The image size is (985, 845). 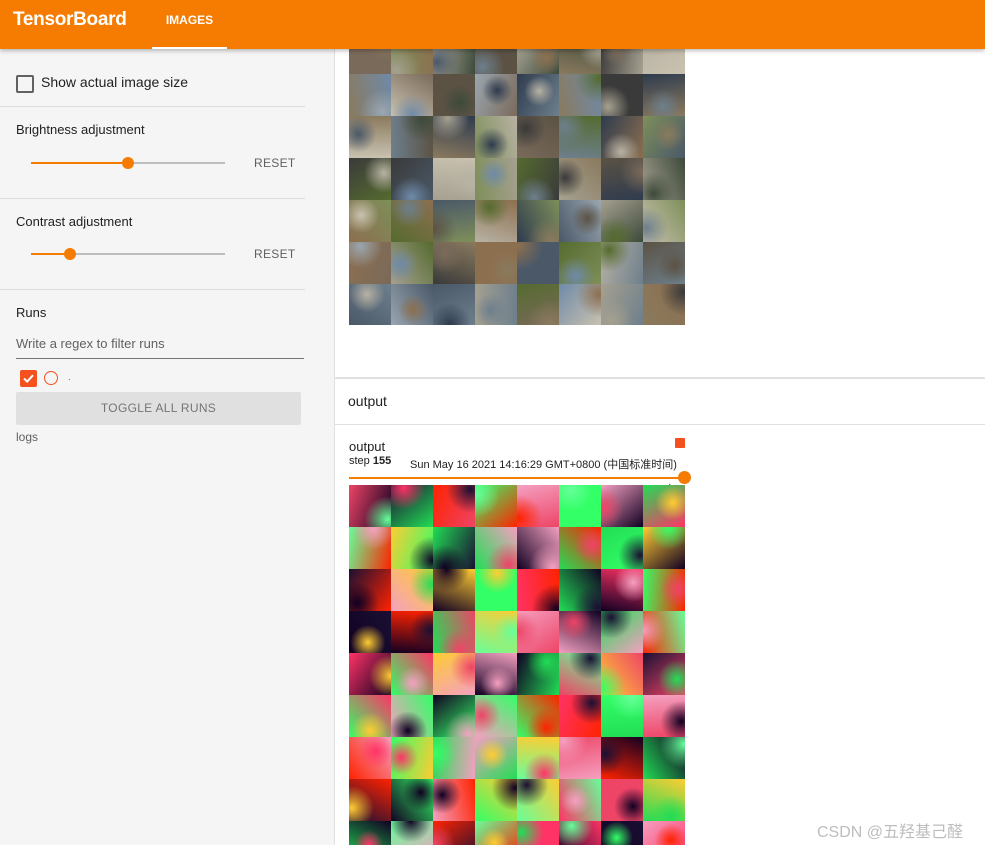 What do you see at coordinates (128, 254) in the screenshot?
I see `contrast-slider` at bounding box center [128, 254].